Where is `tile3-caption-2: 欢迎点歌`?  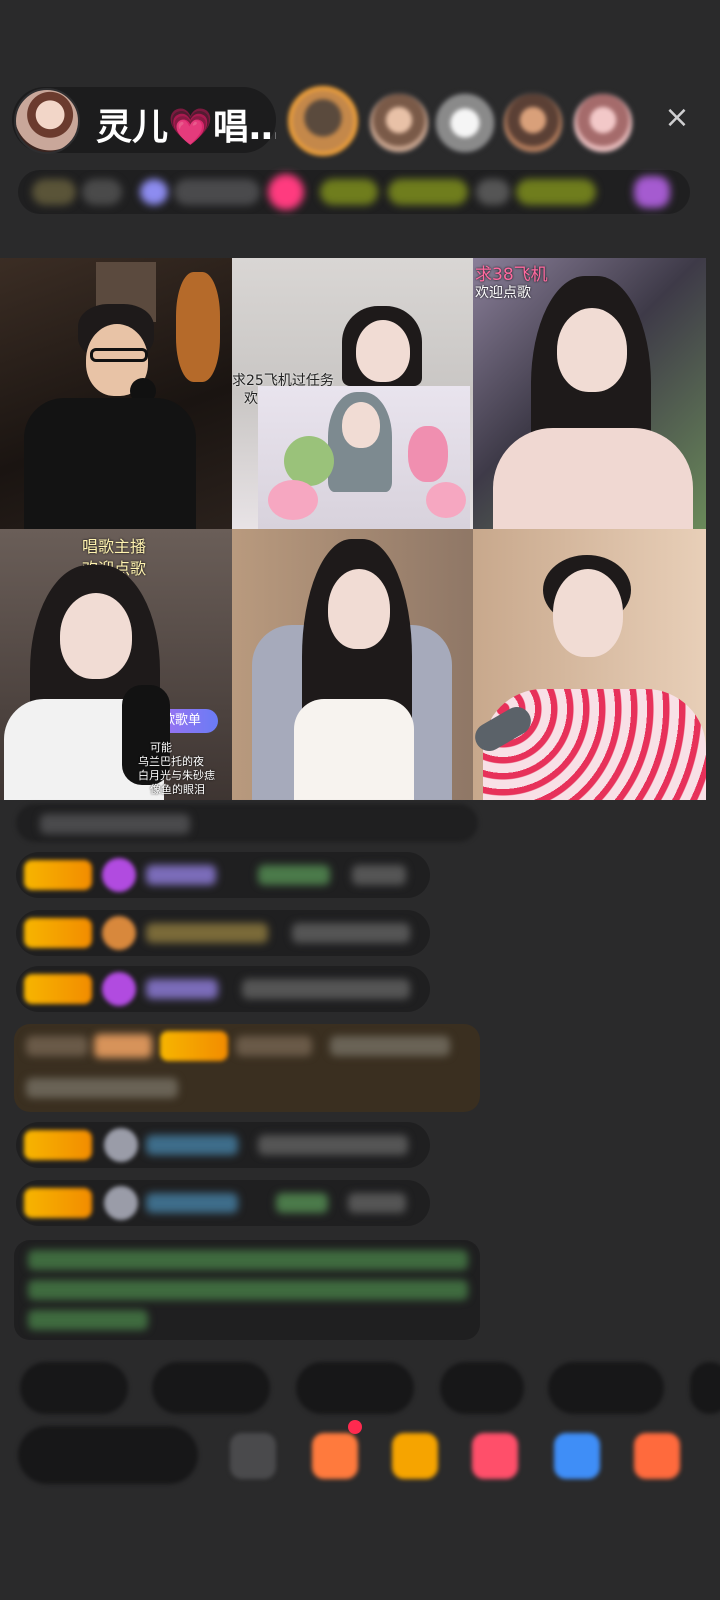 tile3-caption-2: 欢迎点歌 is located at coordinates (503, 293).